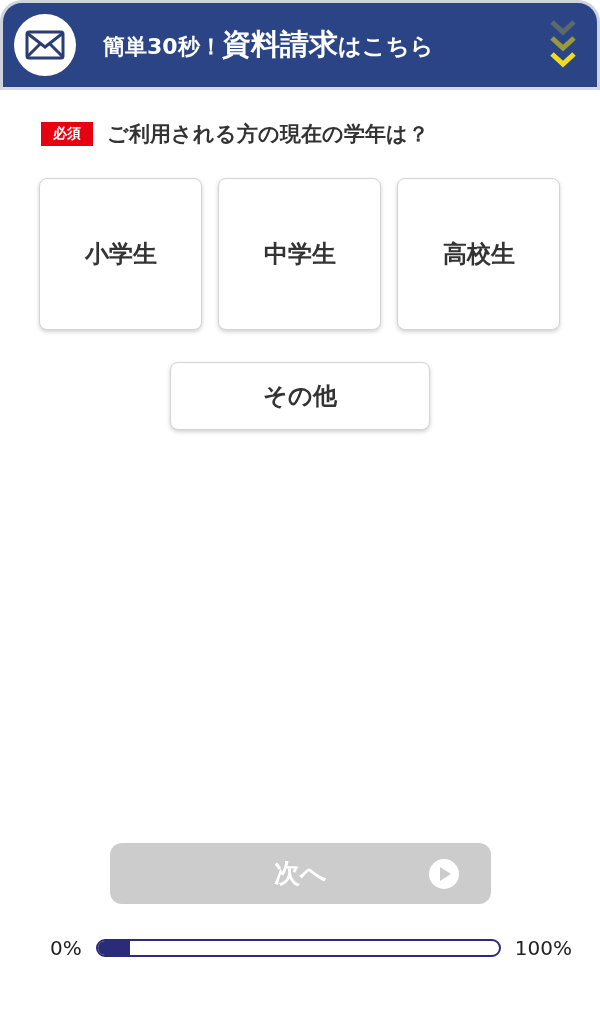 This screenshot has width=600, height=1024. I want to click on envelope-icon, so click(45, 45).